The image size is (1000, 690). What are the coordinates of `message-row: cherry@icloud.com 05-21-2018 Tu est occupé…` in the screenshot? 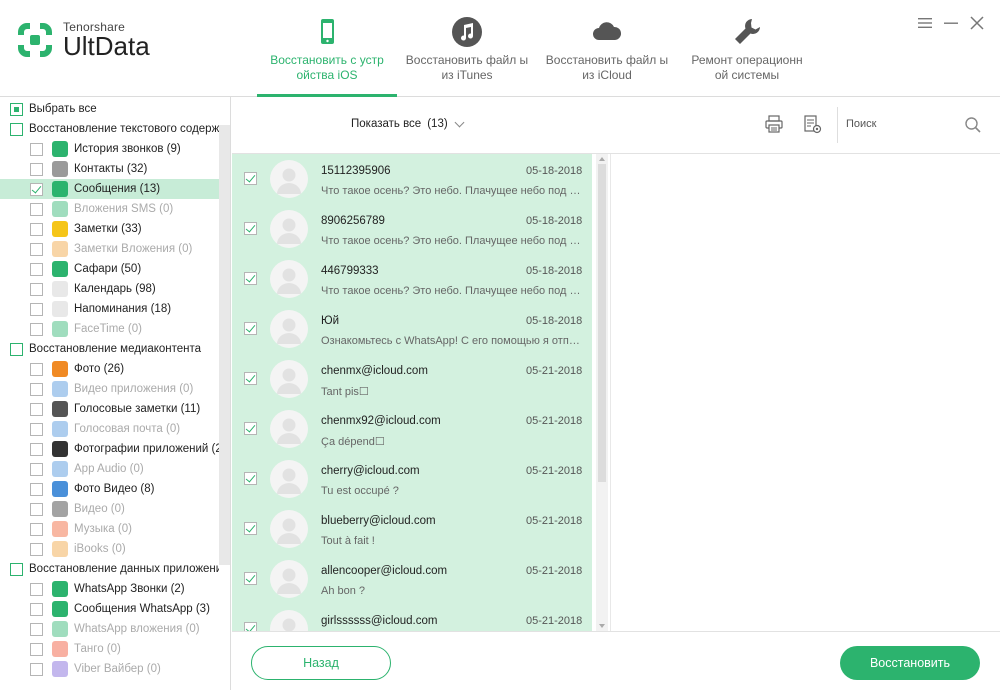 It's located at (412, 479).